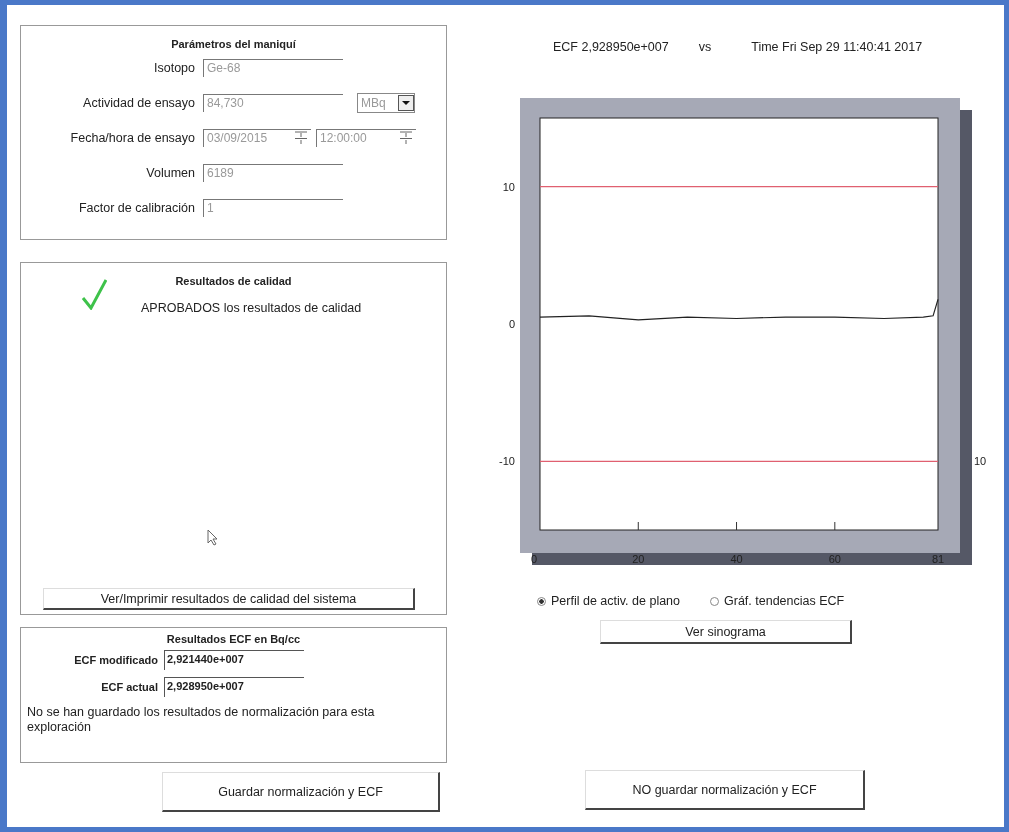 This screenshot has height=832, width=1009. What do you see at coordinates (234, 660) in the screenshot?
I see `input-field: 2,921440e+007` at bounding box center [234, 660].